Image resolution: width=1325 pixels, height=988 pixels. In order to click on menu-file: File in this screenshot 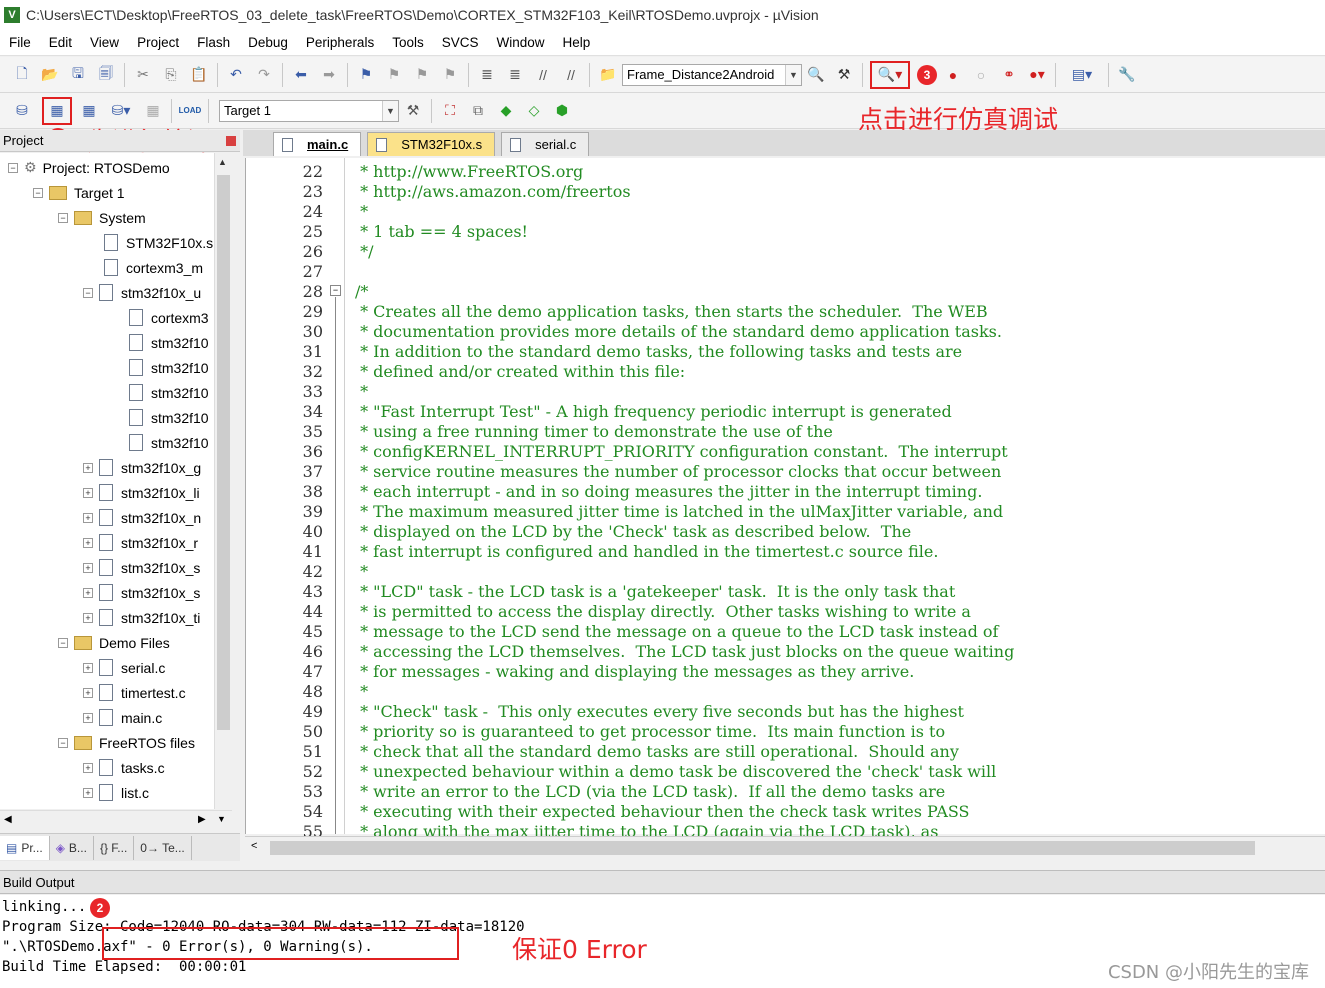, I will do `click(20, 42)`.